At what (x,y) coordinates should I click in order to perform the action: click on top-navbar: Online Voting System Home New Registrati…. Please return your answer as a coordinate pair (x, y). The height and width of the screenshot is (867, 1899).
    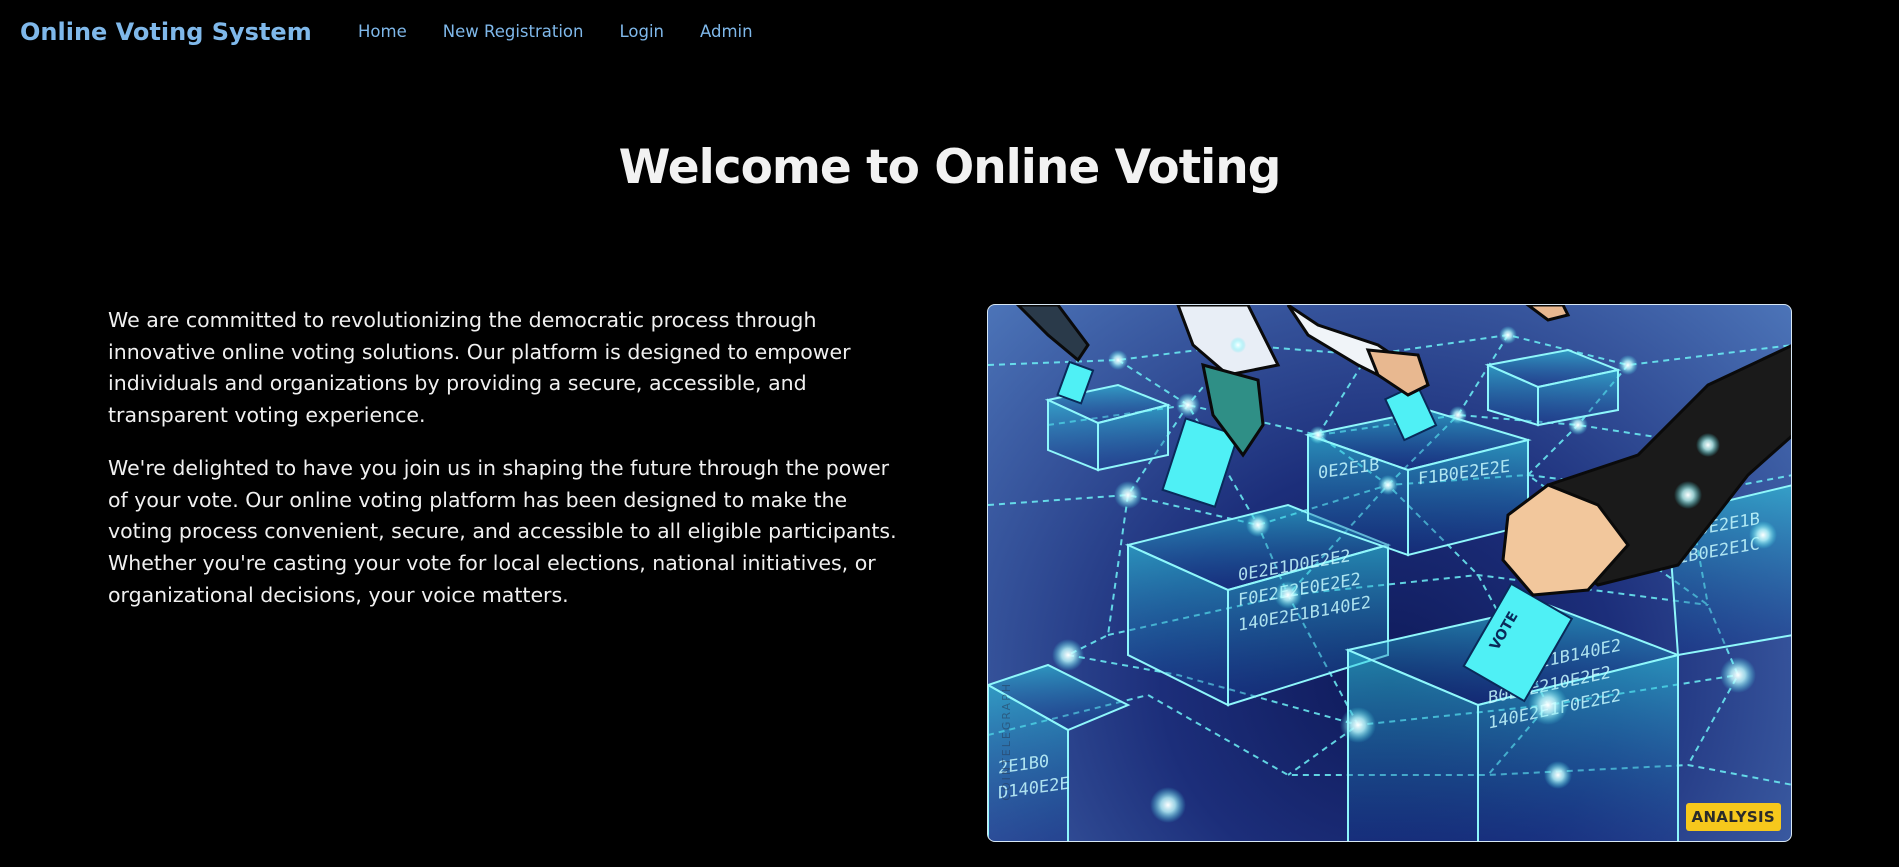
    Looking at the image, I should click on (949, 32).